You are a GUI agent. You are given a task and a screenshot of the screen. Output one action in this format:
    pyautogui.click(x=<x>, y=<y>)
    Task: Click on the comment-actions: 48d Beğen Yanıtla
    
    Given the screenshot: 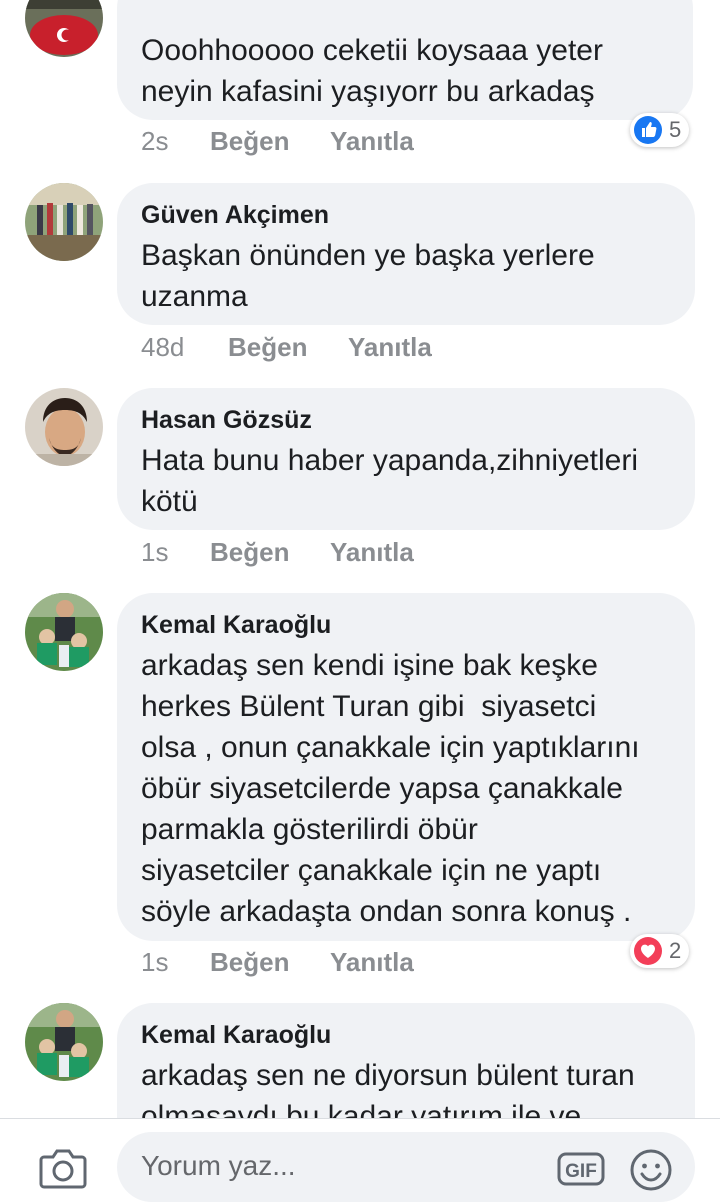 What is the action you would take?
    pyautogui.click(x=411, y=347)
    